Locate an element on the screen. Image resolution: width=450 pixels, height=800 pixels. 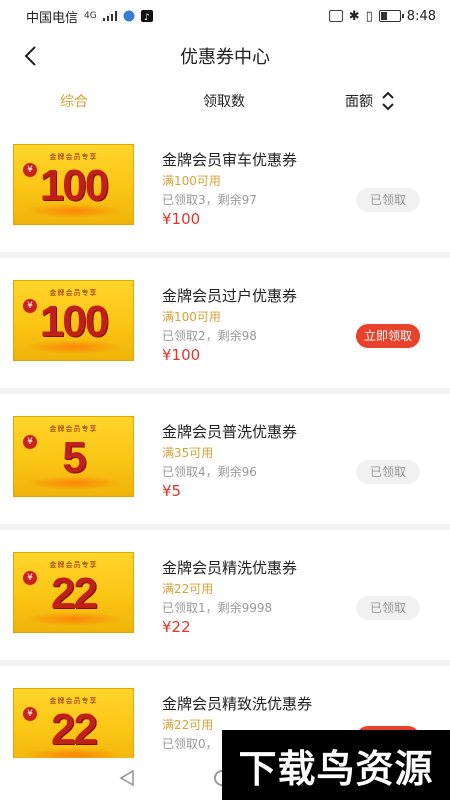
sort-tab-label: 领取数 is located at coordinates (224, 102).